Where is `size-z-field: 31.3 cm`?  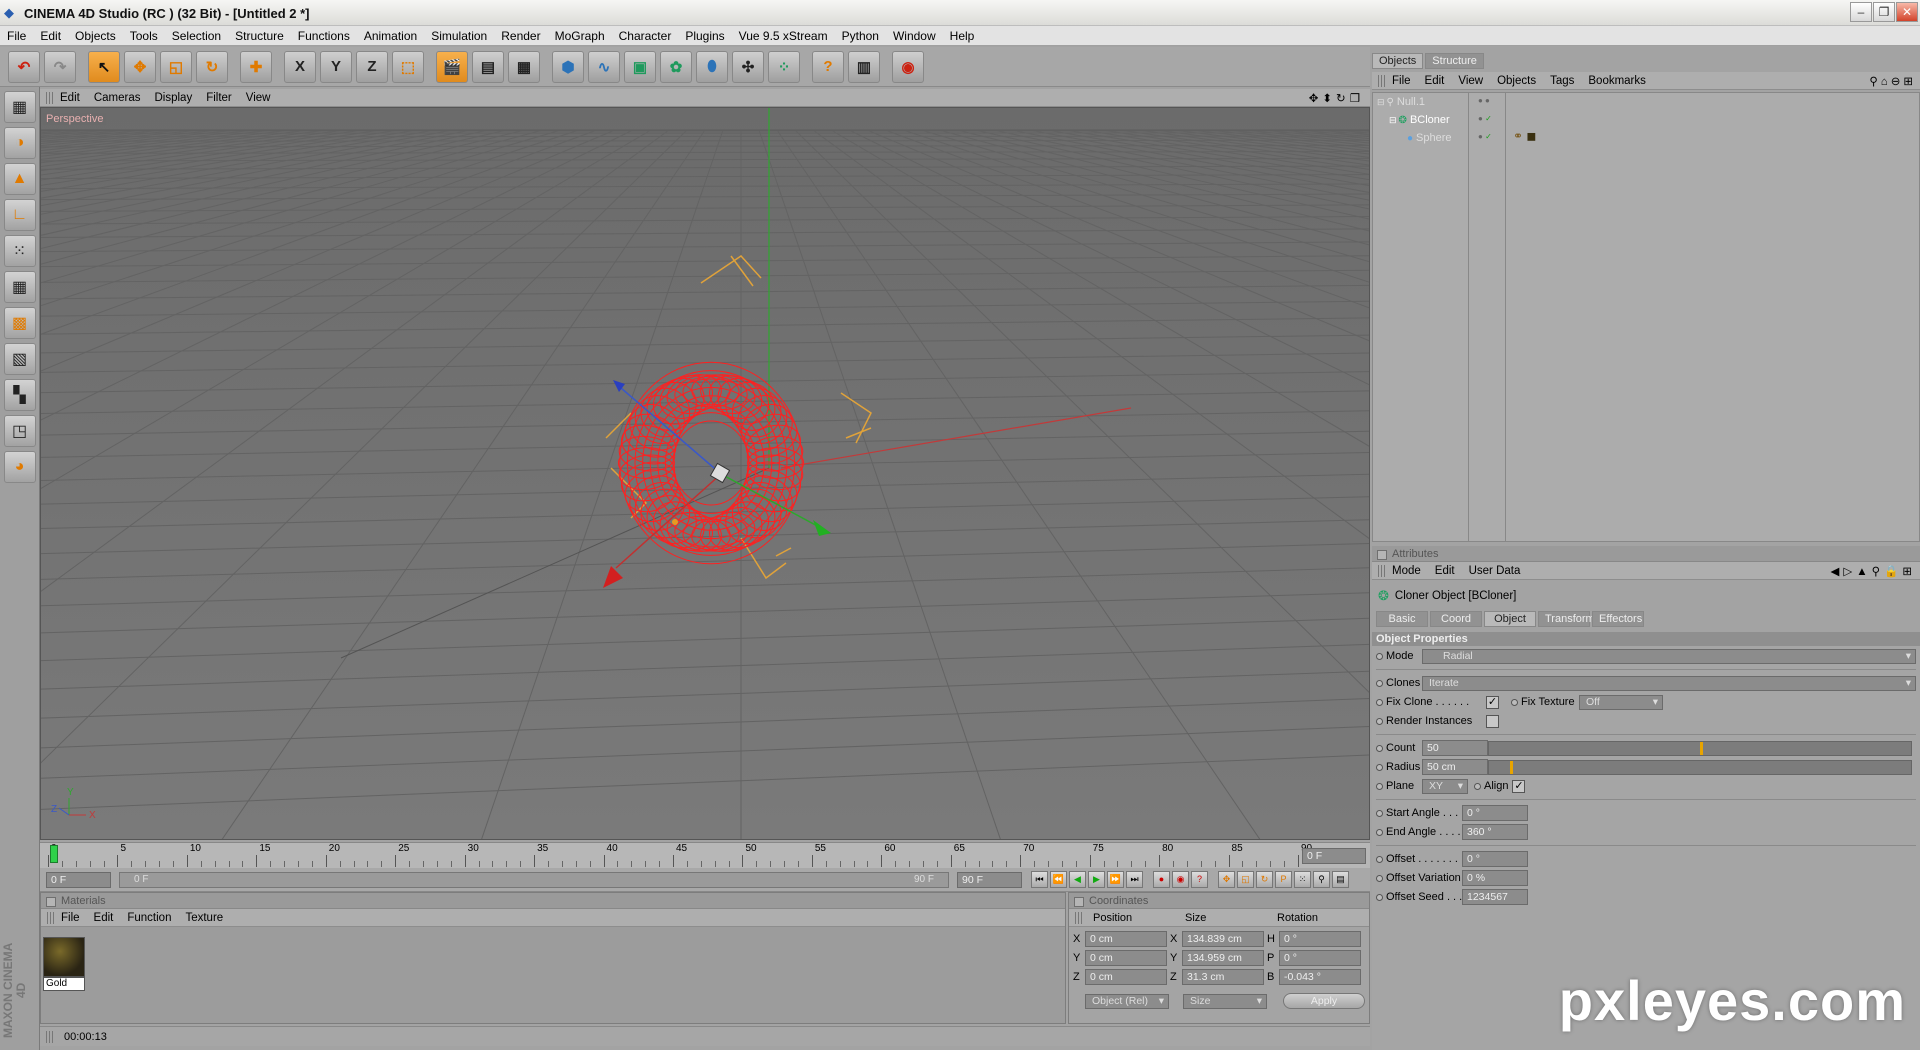
size-z-field: 31.3 cm is located at coordinates (1223, 976).